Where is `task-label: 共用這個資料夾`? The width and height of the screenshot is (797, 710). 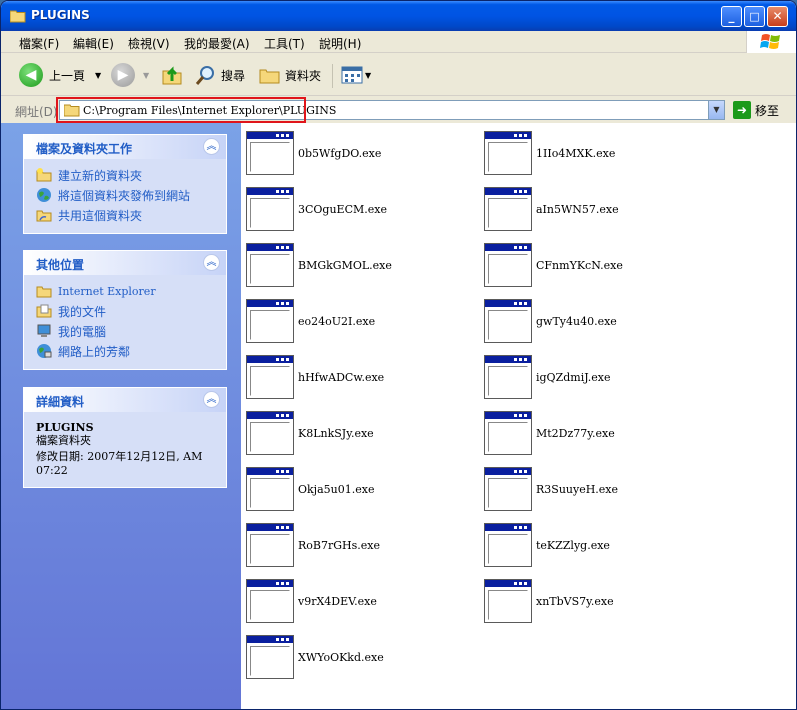 task-label: 共用這個資料夾 is located at coordinates (100, 215).